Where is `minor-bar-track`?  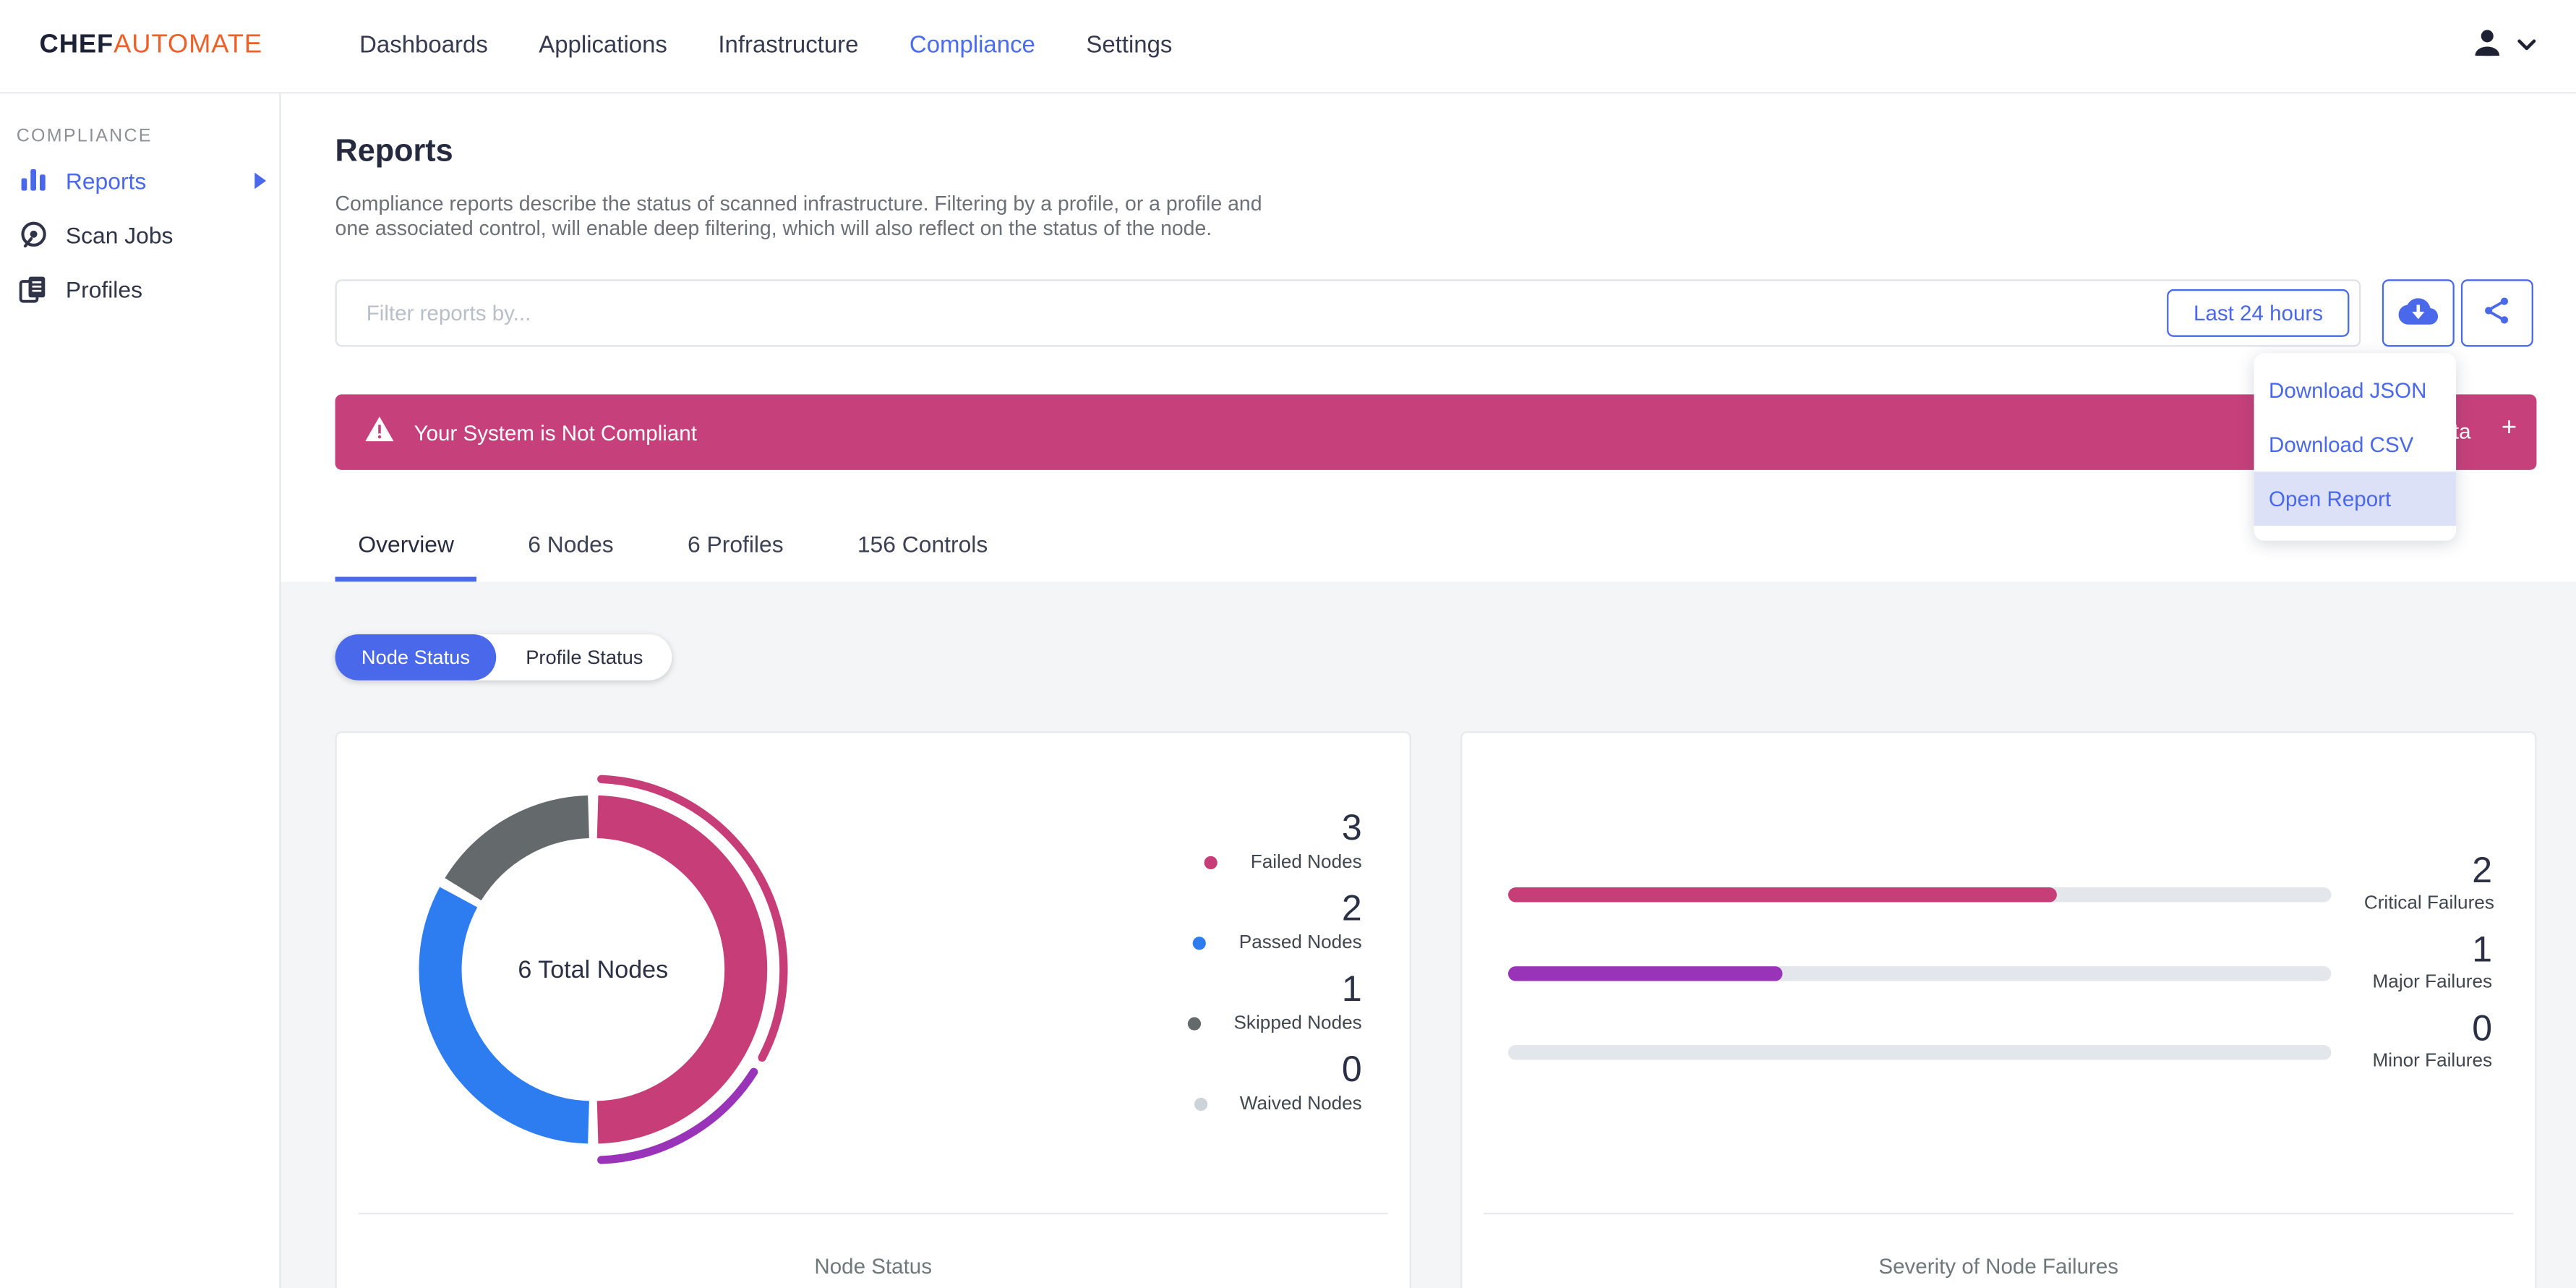 minor-bar-track is located at coordinates (1920, 1052).